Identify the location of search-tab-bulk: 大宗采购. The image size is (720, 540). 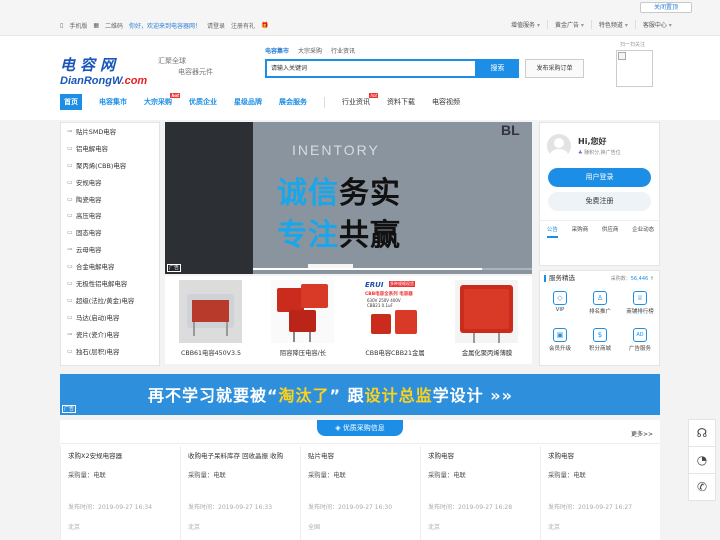
(310, 50).